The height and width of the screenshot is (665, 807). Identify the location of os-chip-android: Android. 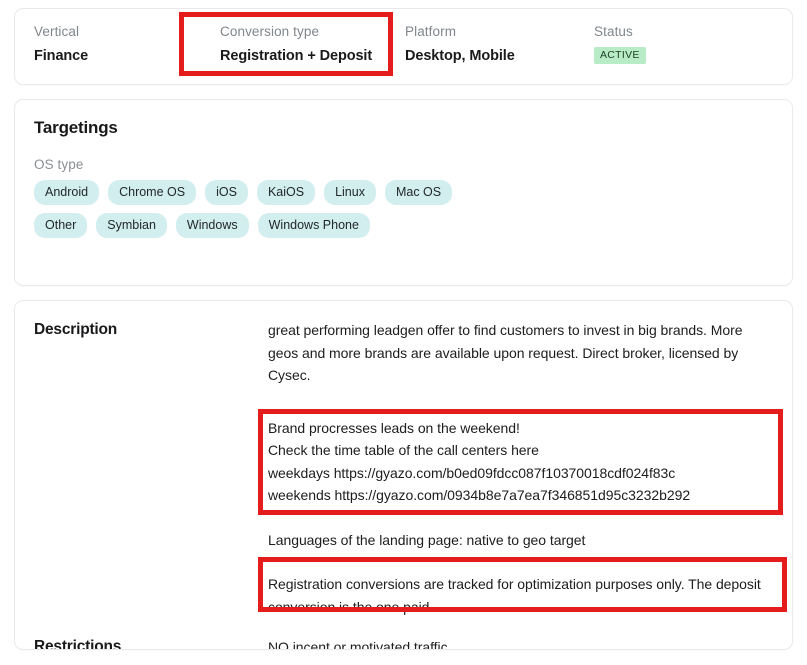
(67, 192).